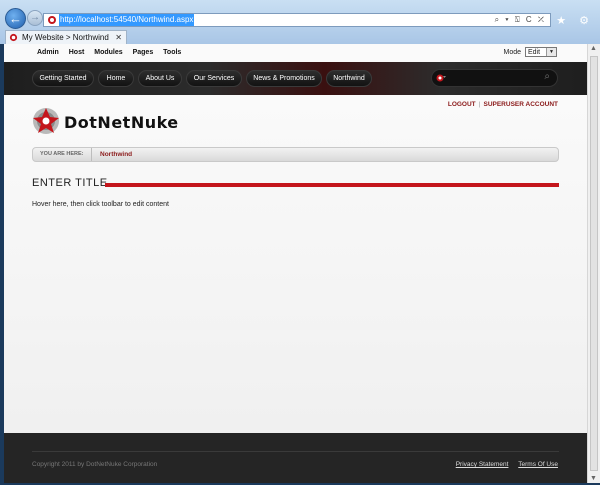 The height and width of the screenshot is (485, 600). Describe the element at coordinates (52, 20) in the screenshot. I see `dnn-favicon-icon` at that location.